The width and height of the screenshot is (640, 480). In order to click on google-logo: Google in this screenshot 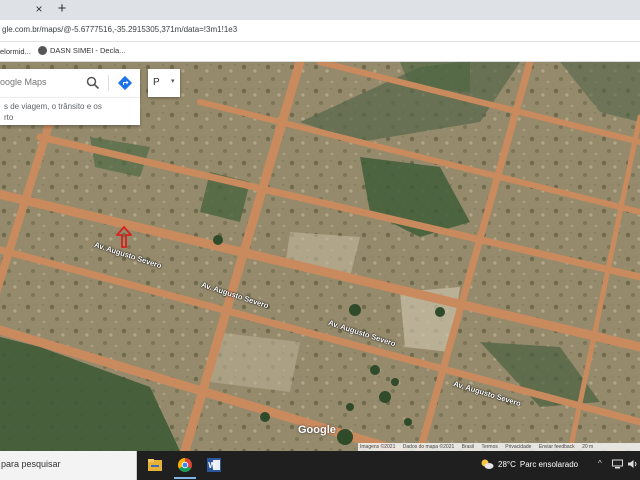, I will do `click(317, 430)`.